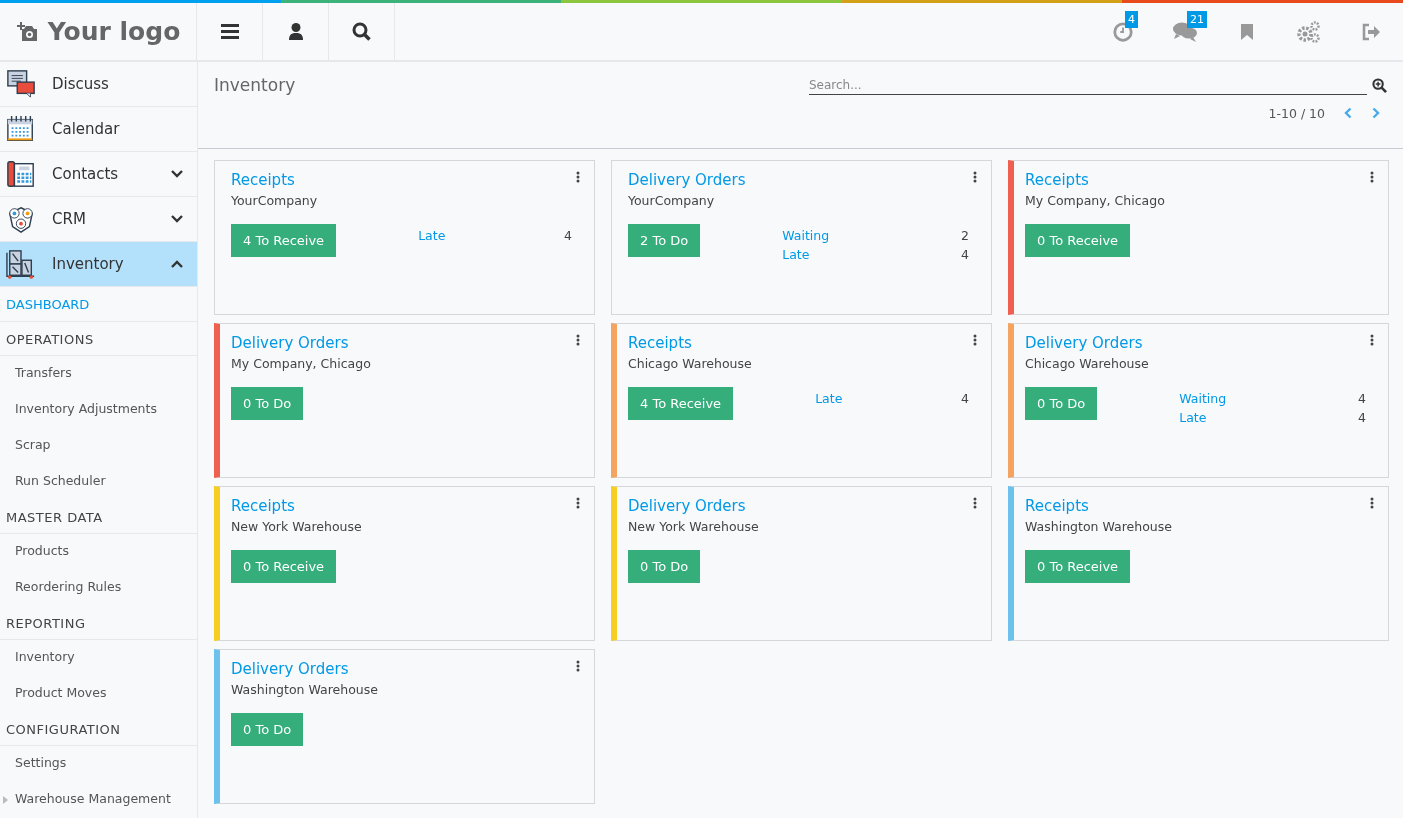 The height and width of the screenshot is (818, 1403). I want to click on app-menu-item: Contacts, so click(98, 174).